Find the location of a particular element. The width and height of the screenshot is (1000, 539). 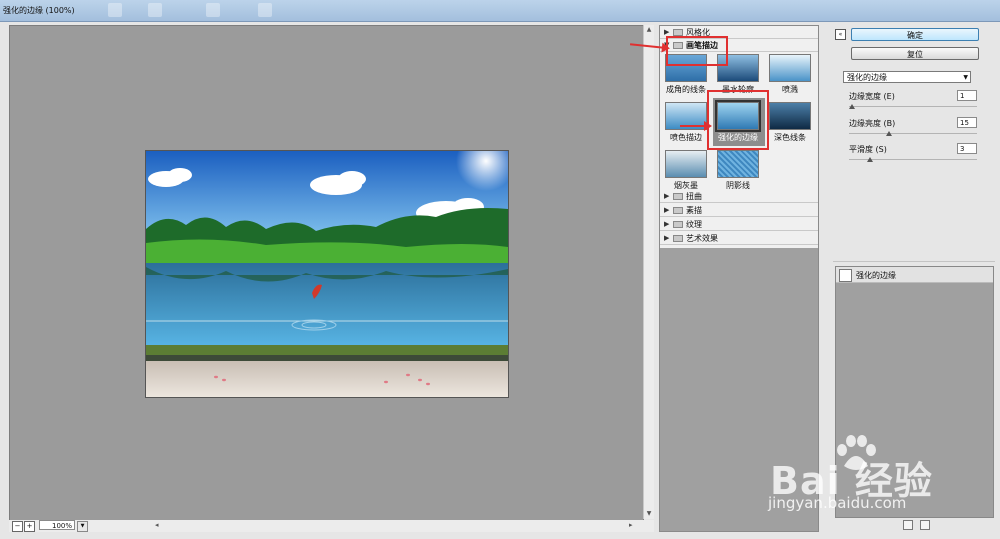

category-label: 素描 is located at coordinates (694, 210).